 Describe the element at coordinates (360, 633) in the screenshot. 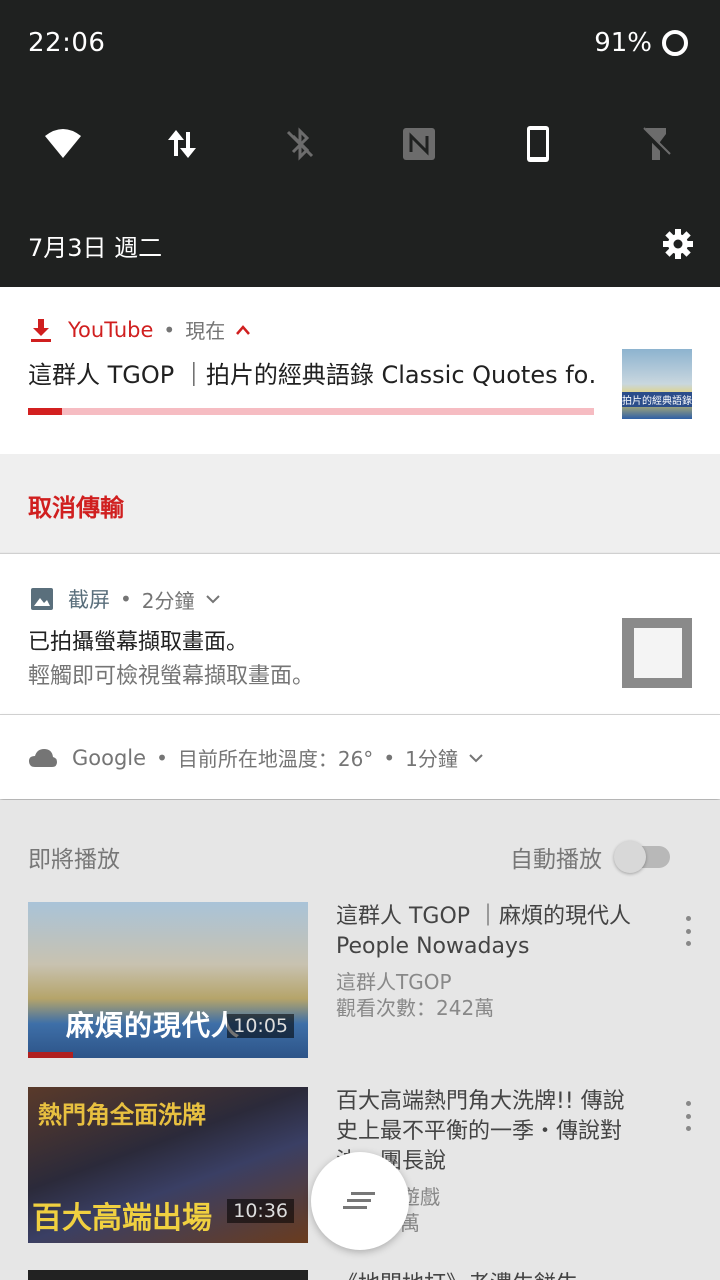

I see `screenshot-notification: 截屏 • 2分鐘 已拍攝螢幕擷取畫面。 輕觸即可檢視螢幕擷取畫面。` at that location.